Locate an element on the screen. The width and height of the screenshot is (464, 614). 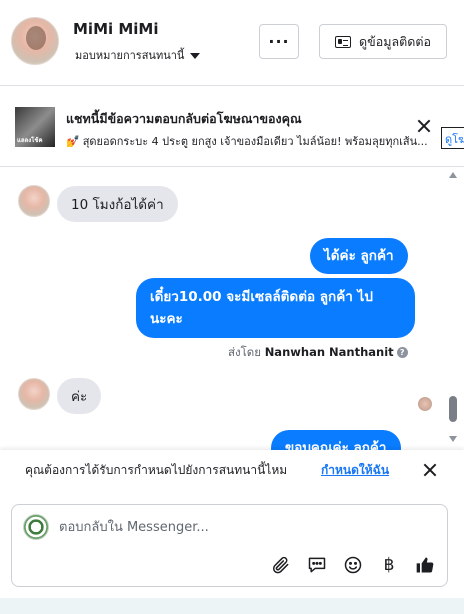
message-text: ค่ะ is located at coordinates (79, 397).